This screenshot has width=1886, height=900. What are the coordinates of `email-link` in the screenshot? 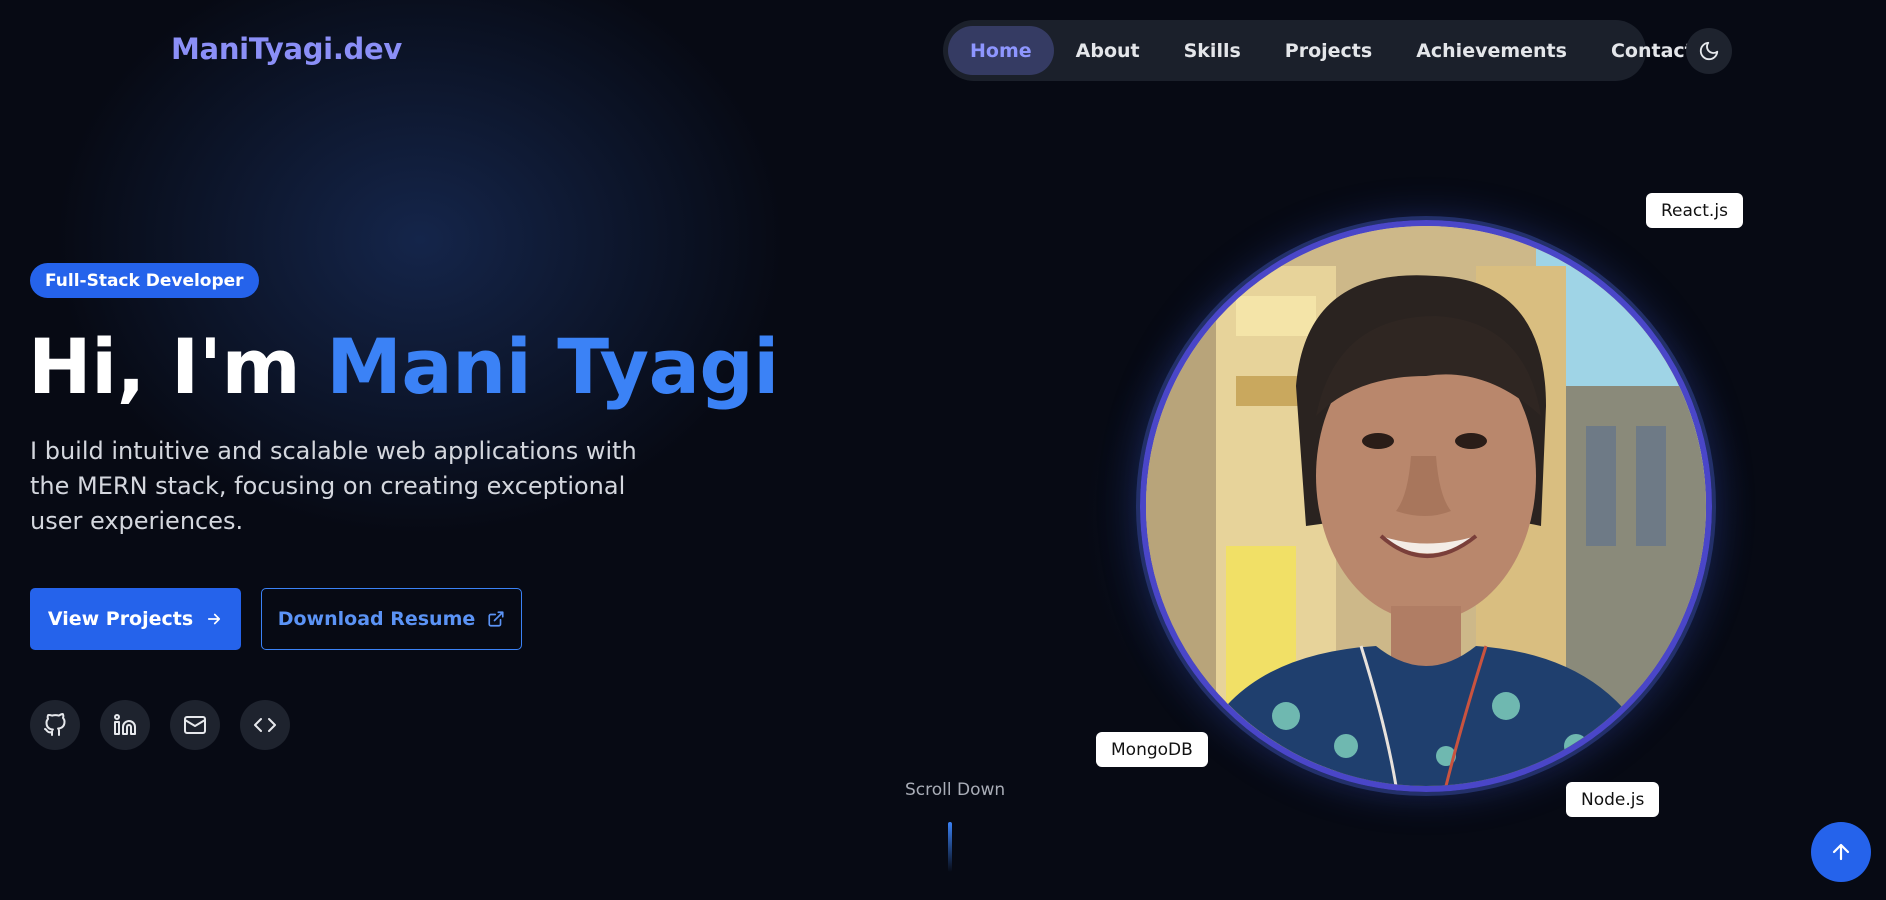 It's located at (195, 725).